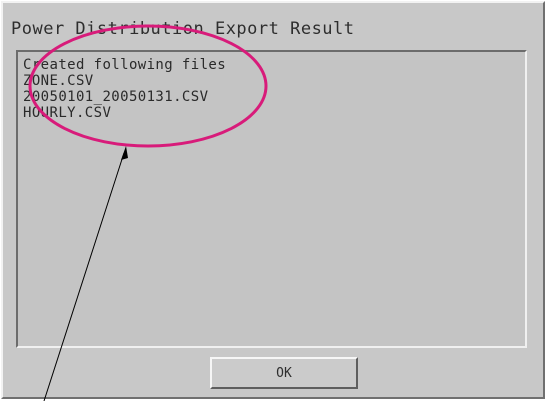 This screenshot has width=550, height=401. What do you see at coordinates (125, 65) in the screenshot?
I see `message-header: Created following files` at bounding box center [125, 65].